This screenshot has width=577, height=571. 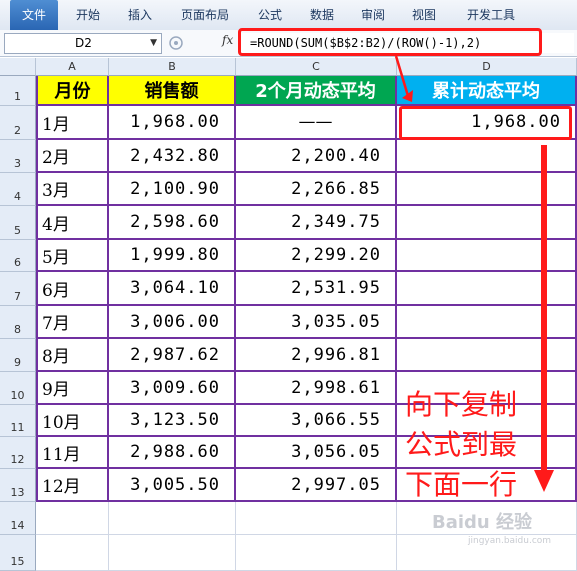 I want to click on cell-month: 5月, so click(x=72, y=256).